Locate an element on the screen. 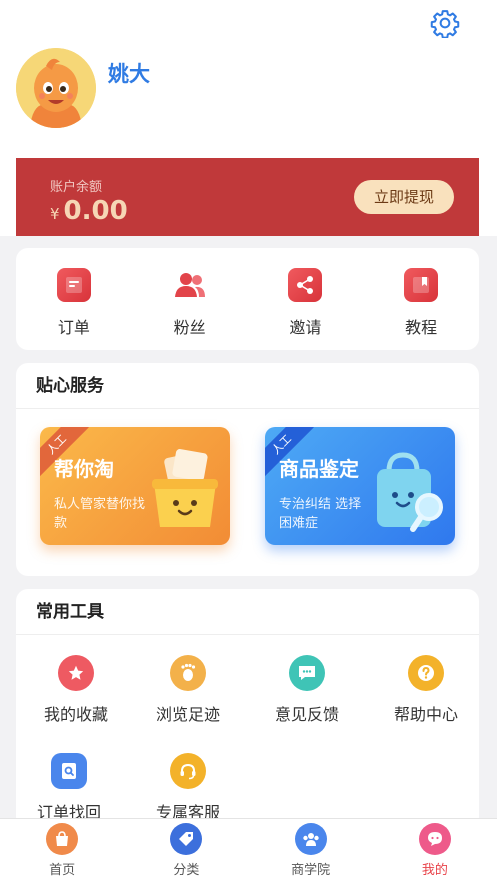 This screenshot has width=497, height=883. service-subtitle: 私人管家替你找款 is located at coordinates (100, 514).